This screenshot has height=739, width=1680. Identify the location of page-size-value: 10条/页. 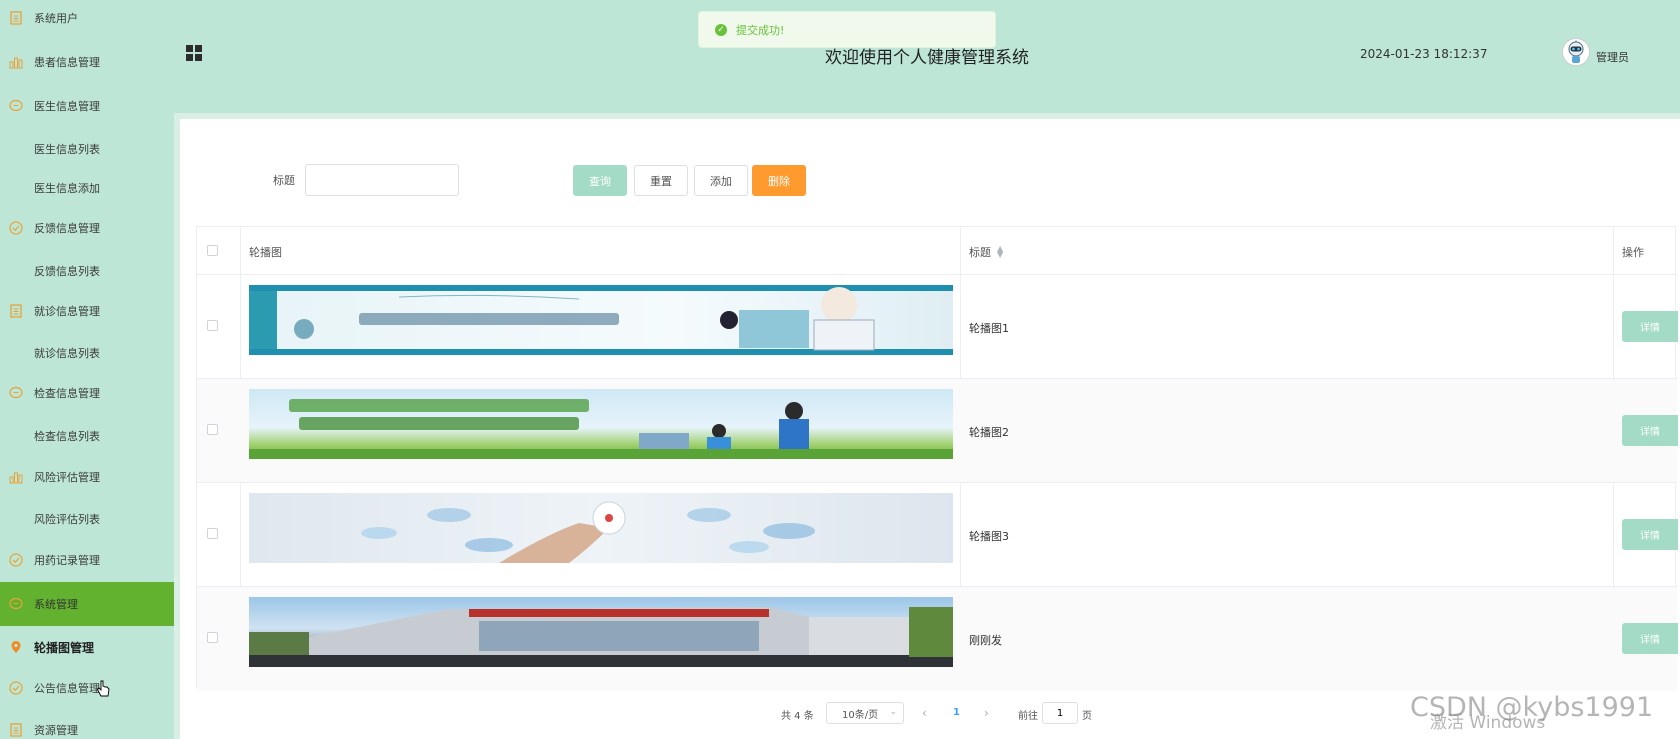
(860, 715).